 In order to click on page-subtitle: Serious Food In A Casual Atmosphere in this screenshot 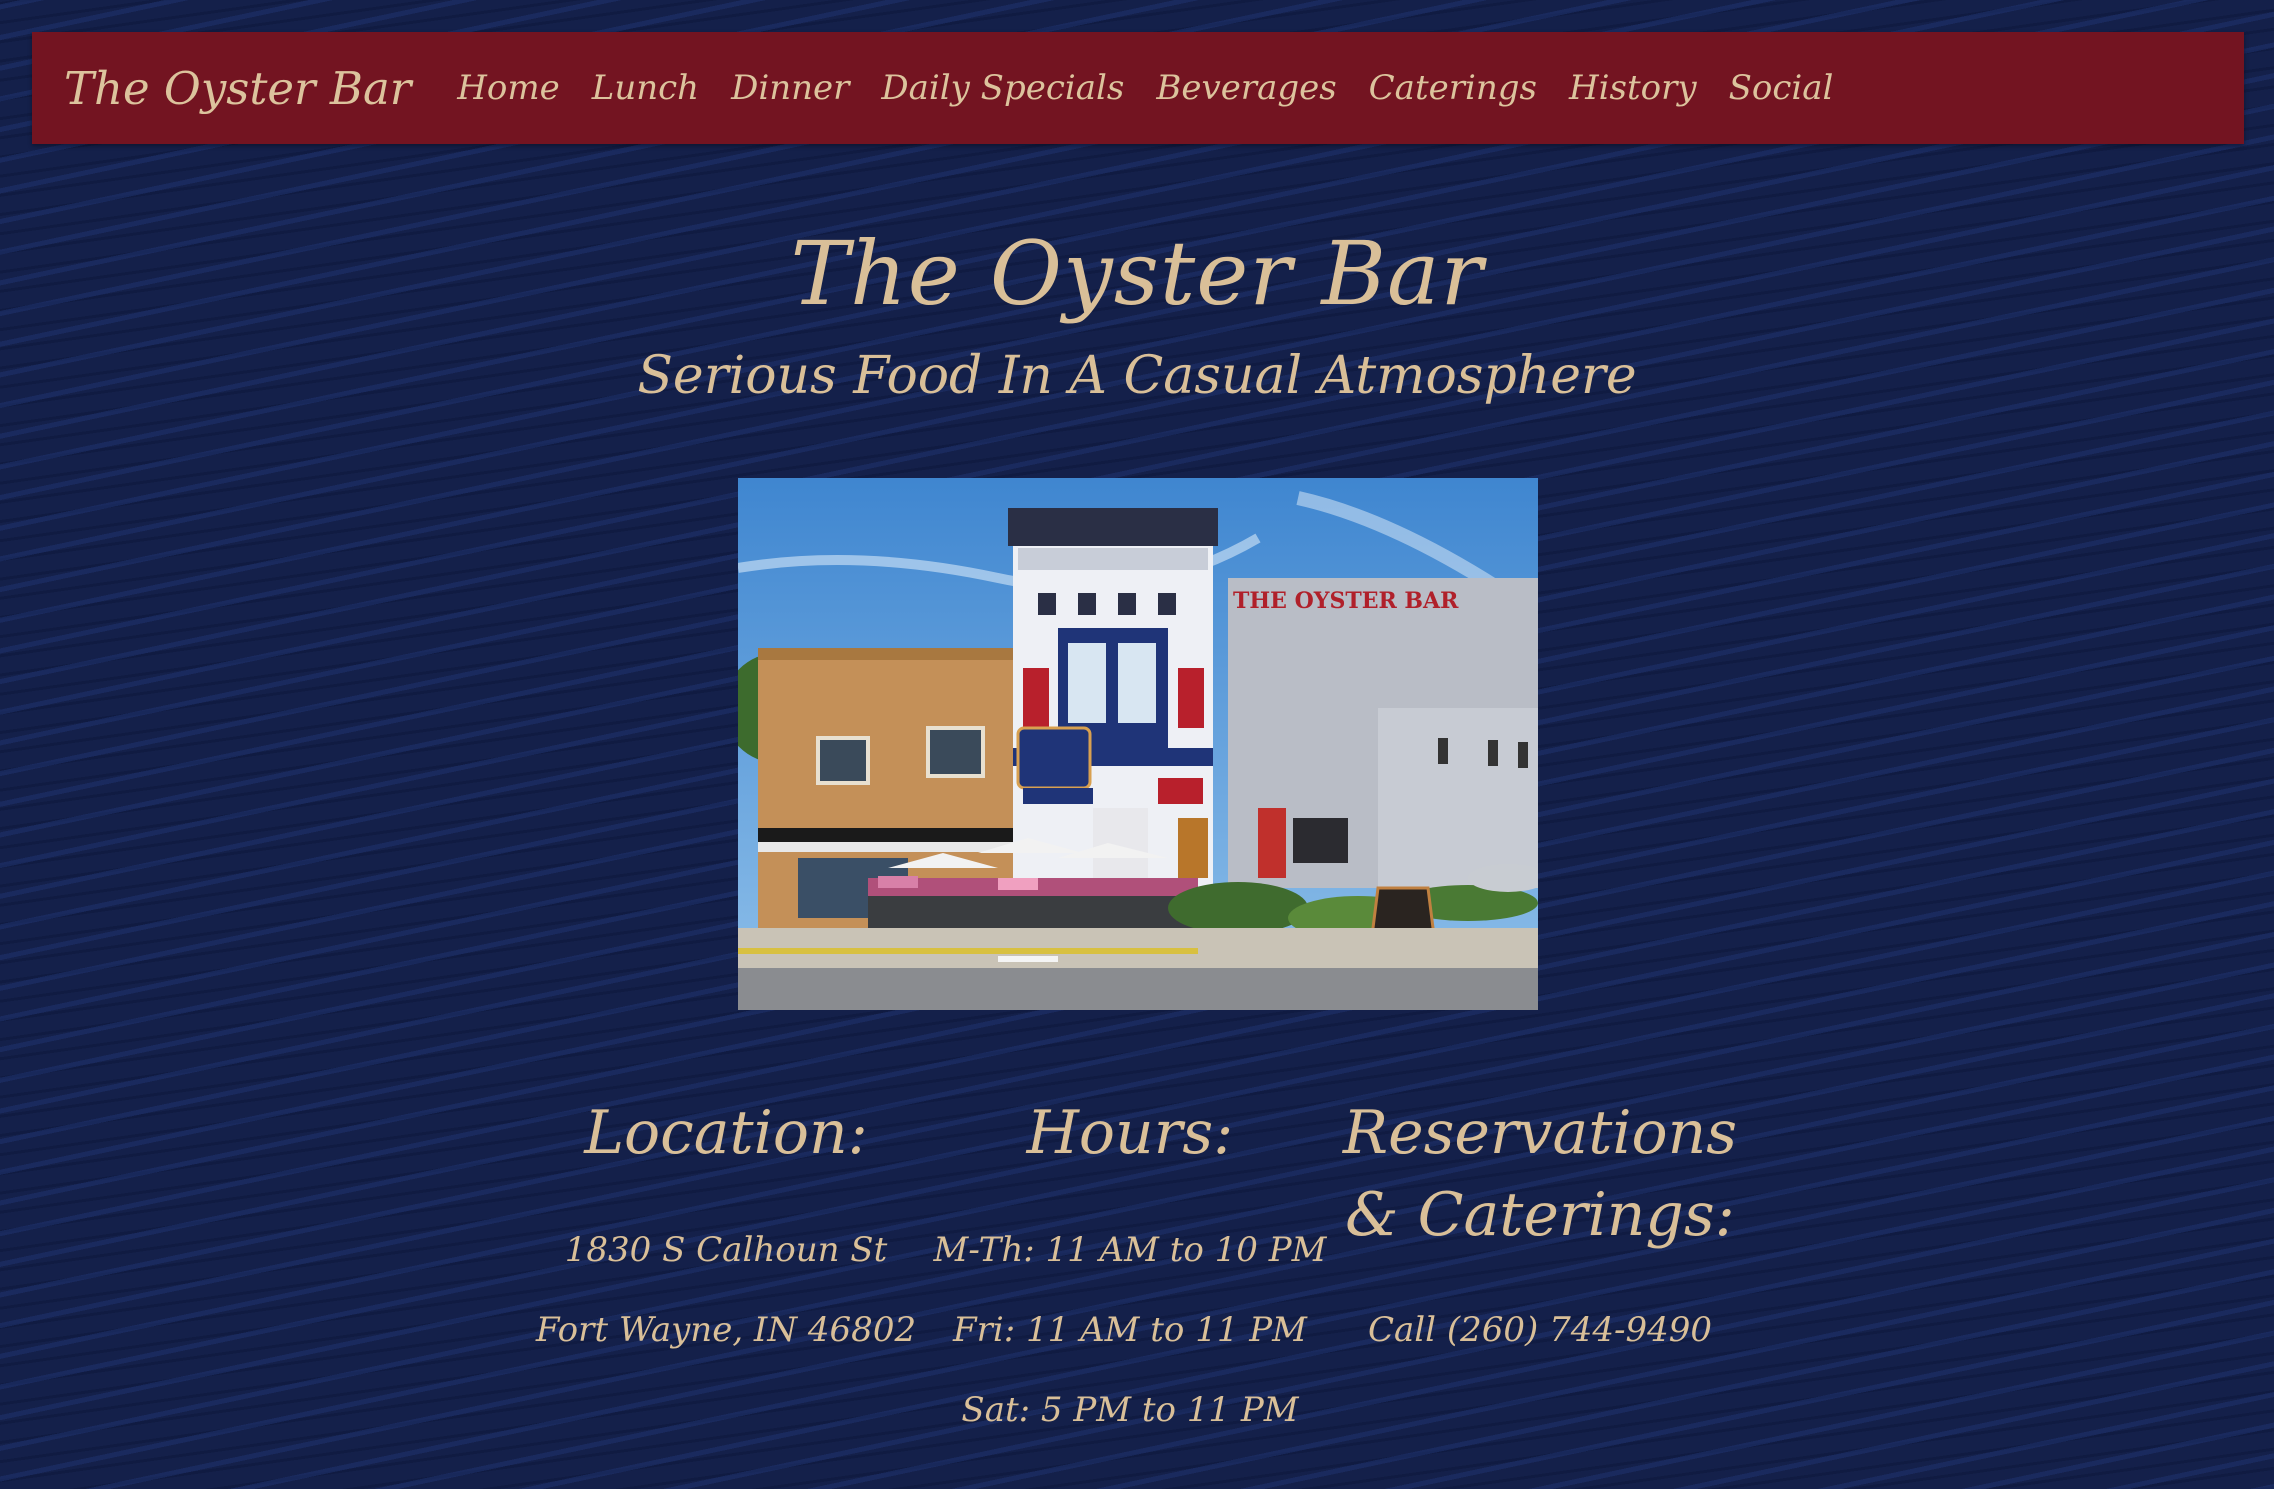, I will do `click(1137, 376)`.